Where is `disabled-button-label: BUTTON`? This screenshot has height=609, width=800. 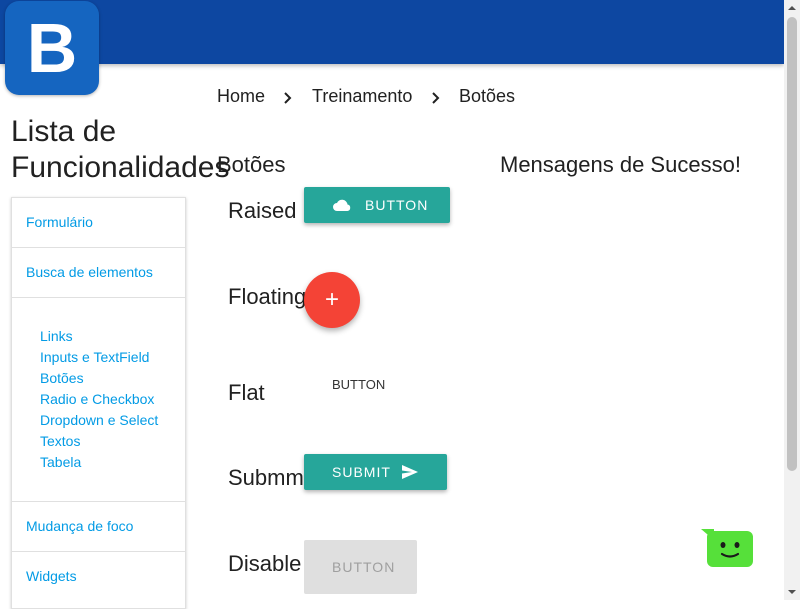
disabled-button-label: BUTTON is located at coordinates (364, 567).